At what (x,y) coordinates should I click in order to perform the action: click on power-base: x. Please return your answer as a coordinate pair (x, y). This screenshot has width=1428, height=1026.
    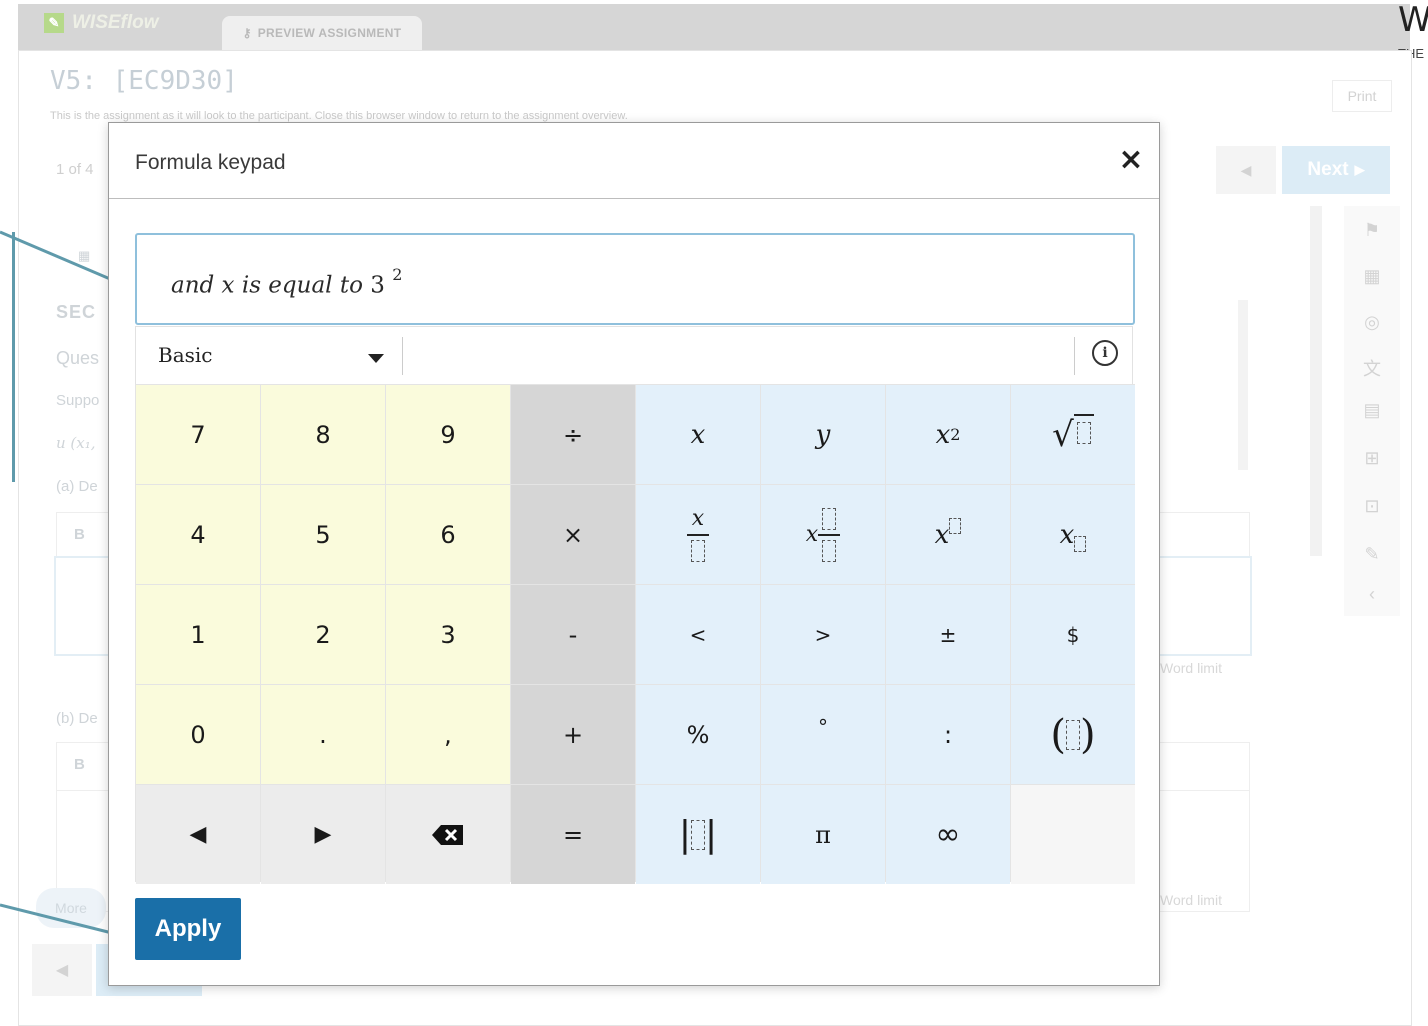
    Looking at the image, I should click on (942, 534).